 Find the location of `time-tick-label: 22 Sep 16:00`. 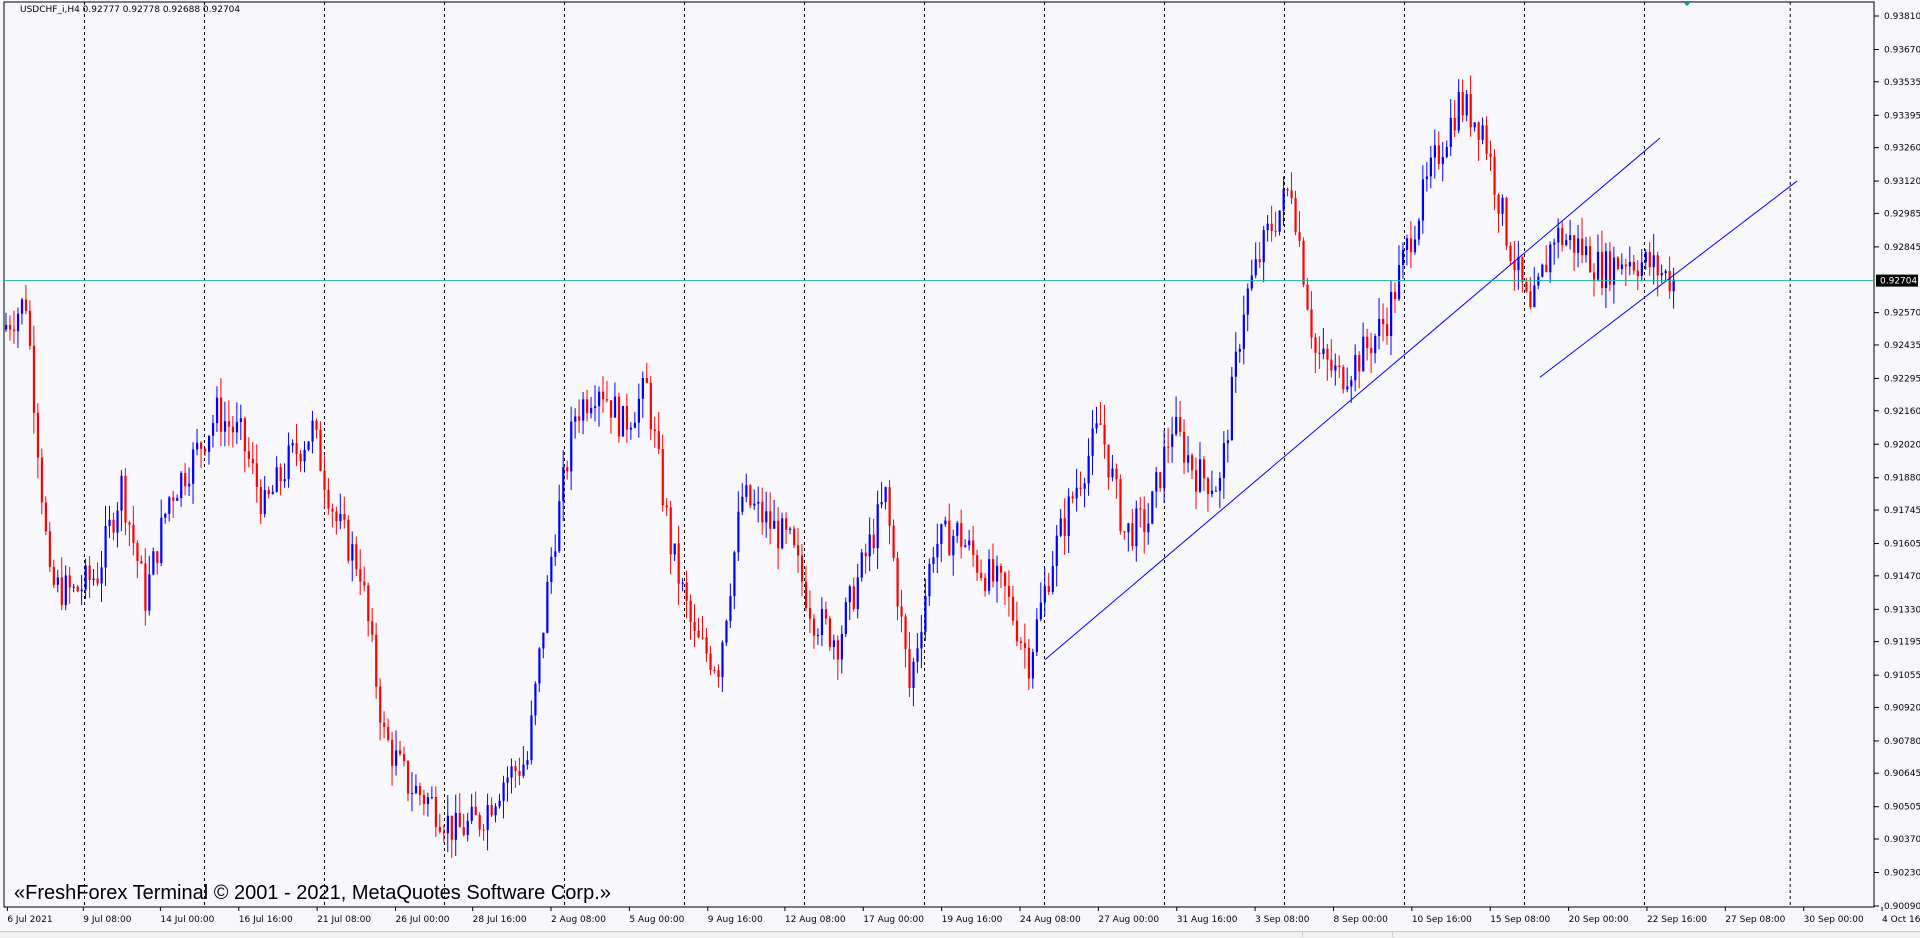

time-tick-label: 22 Sep 16:00 is located at coordinates (1677, 920).